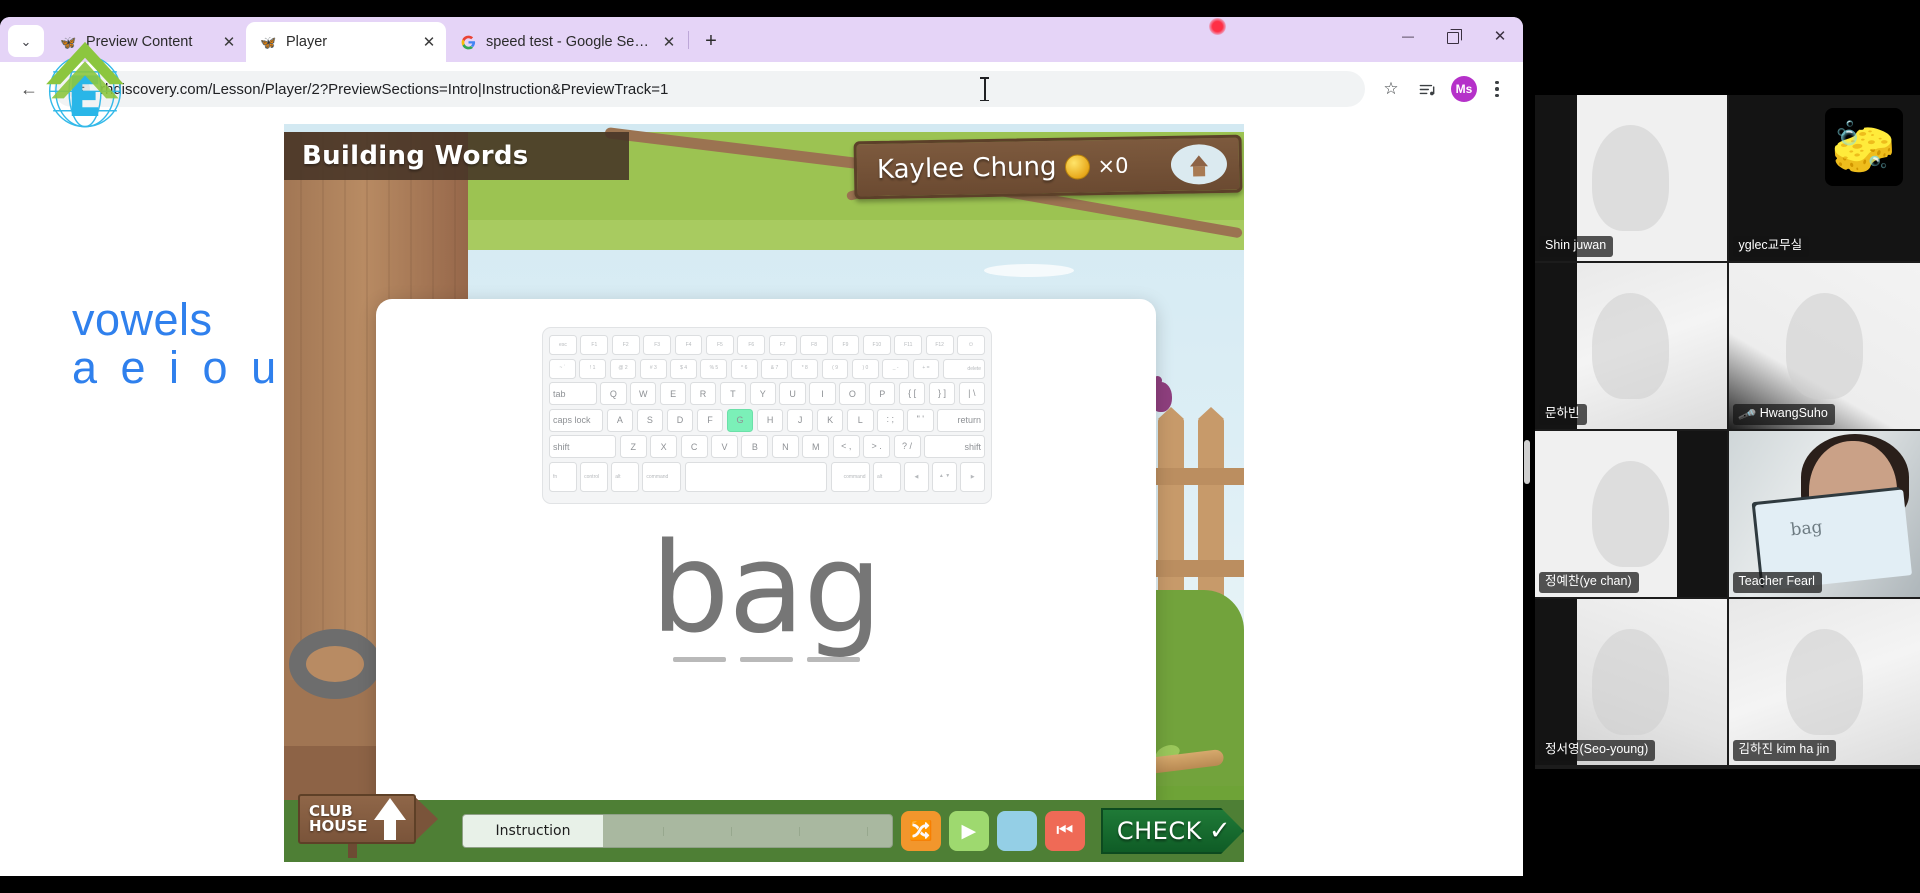 The height and width of the screenshot is (893, 1920). I want to click on key-arrow-updown: ▲ ▼, so click(944, 476).